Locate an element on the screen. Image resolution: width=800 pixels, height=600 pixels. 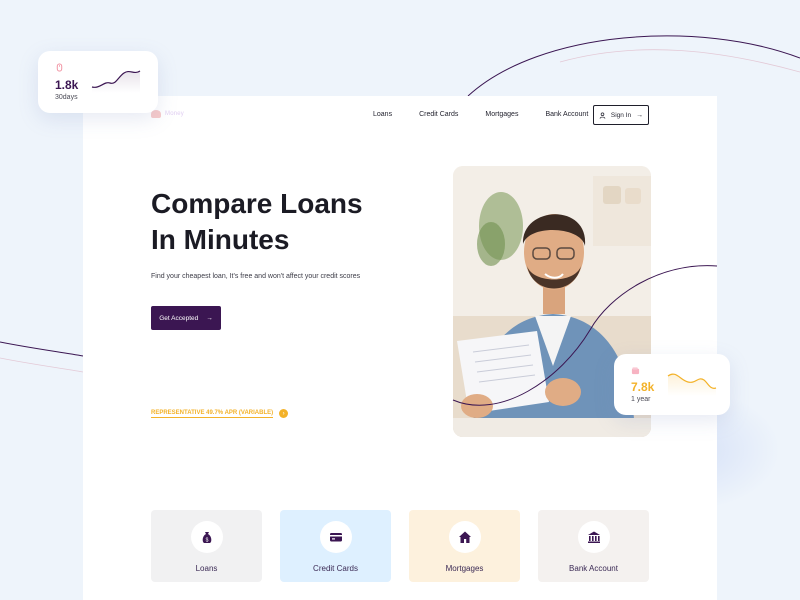
money-bag-icon: $ is located at coordinates (206, 537).